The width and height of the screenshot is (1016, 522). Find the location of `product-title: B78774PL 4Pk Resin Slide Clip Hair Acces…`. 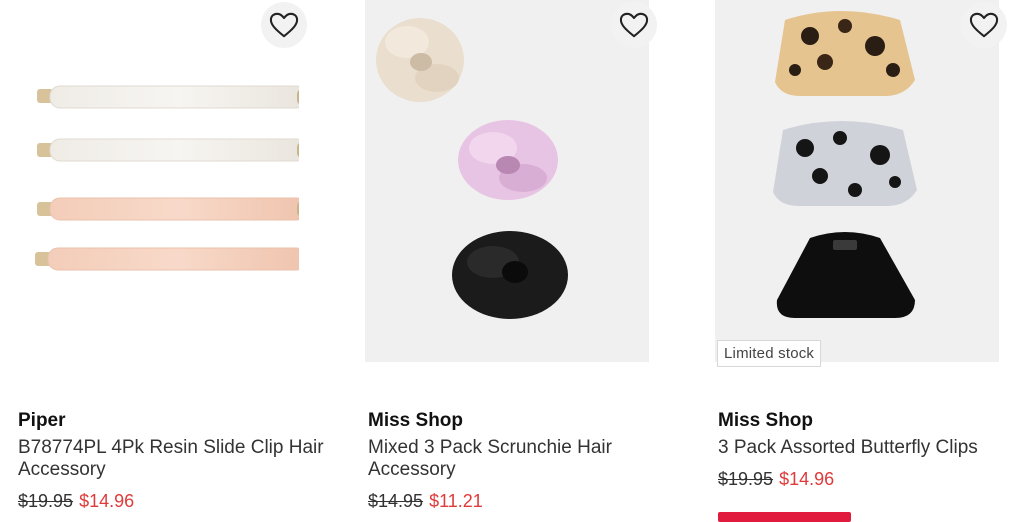

product-title: B78774PL 4Pk Resin Slide Clip Hair Acces… is located at coordinates (183, 459).